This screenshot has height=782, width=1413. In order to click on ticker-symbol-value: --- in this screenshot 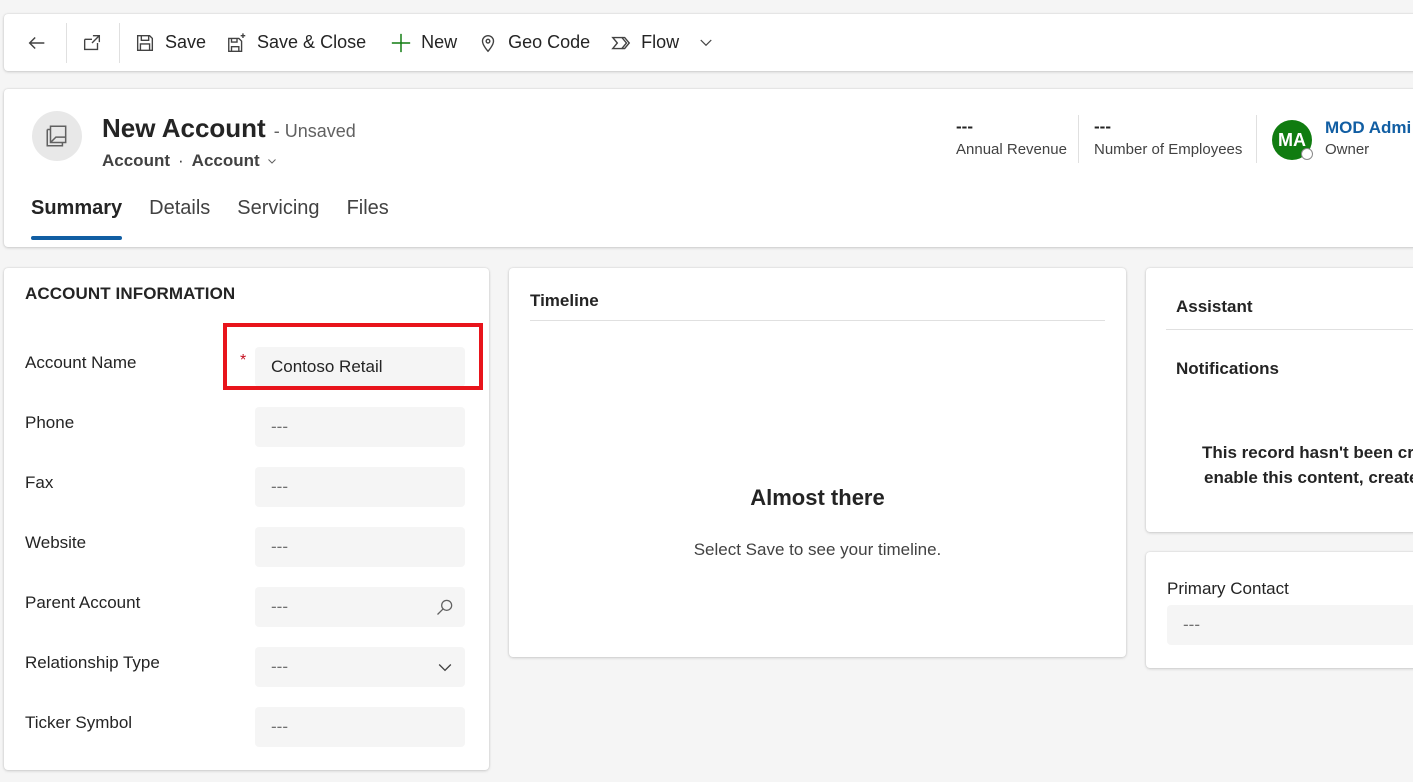, I will do `click(279, 726)`.